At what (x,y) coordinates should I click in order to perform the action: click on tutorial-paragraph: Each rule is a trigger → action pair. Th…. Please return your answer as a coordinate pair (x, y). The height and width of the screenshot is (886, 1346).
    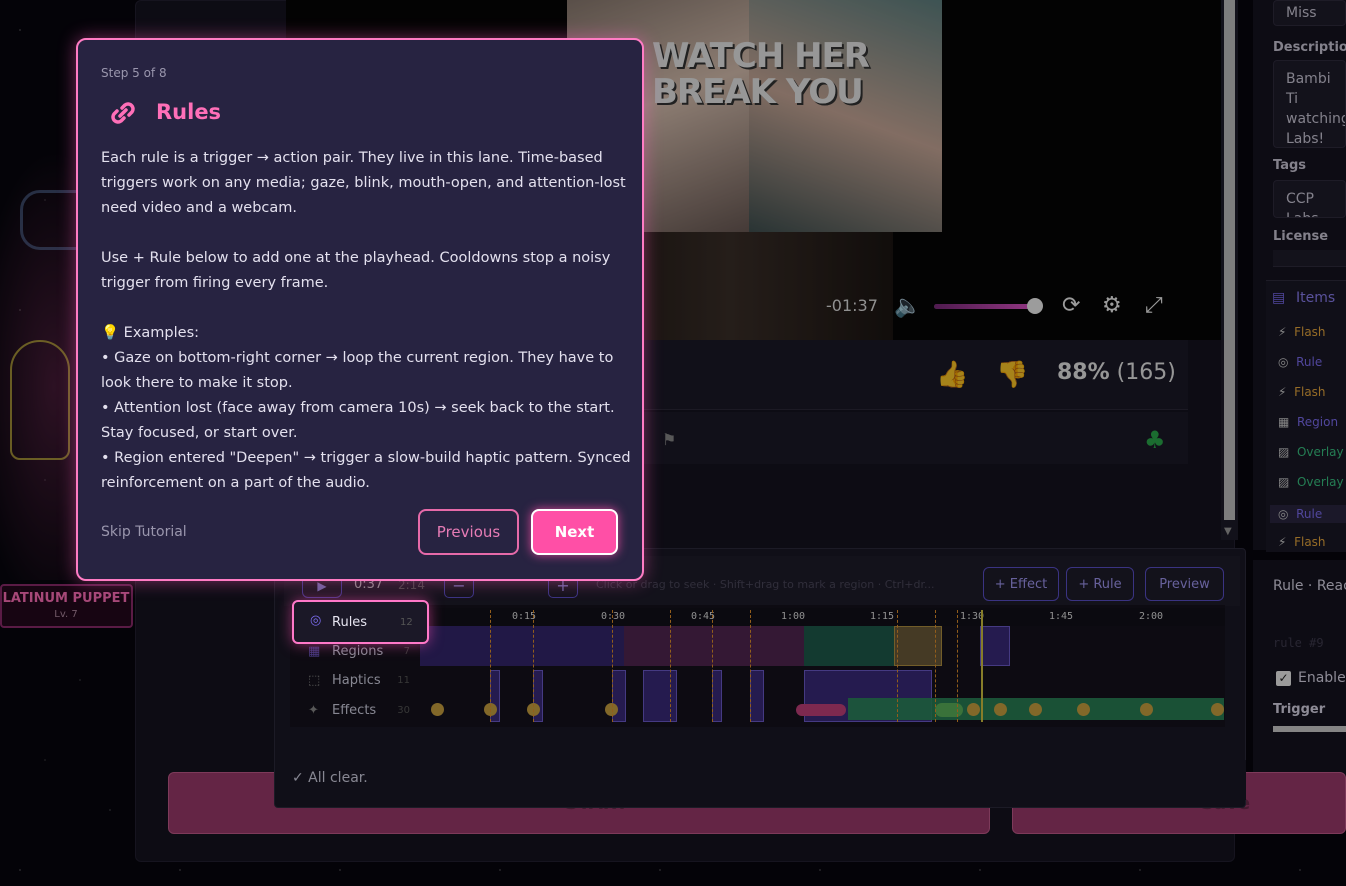
    Looking at the image, I should click on (363, 183).